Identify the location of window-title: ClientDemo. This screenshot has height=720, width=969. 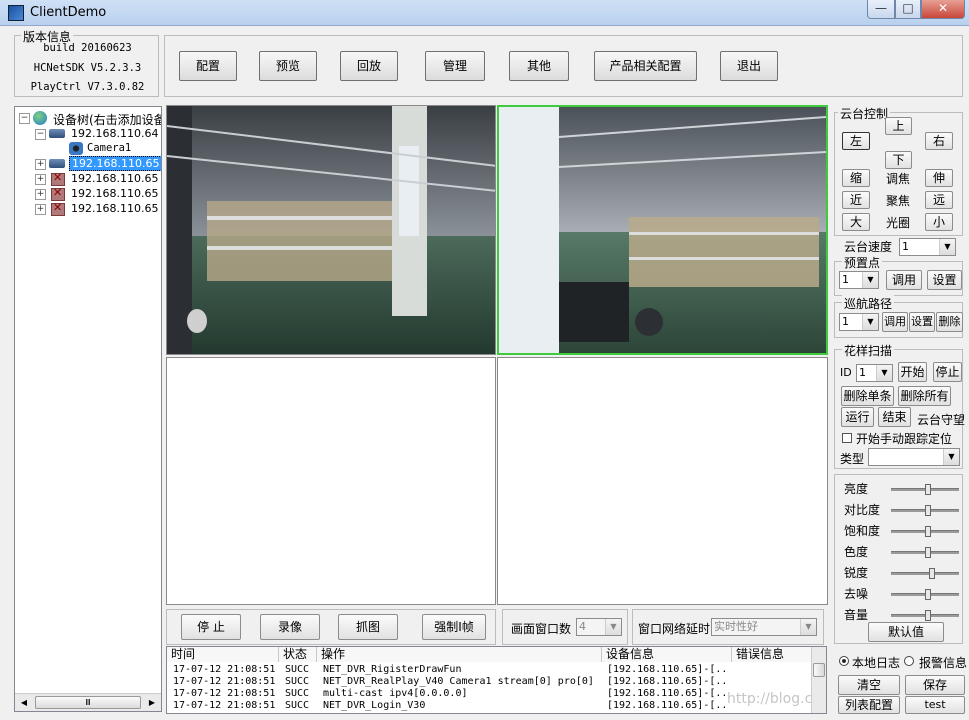
(68, 12).